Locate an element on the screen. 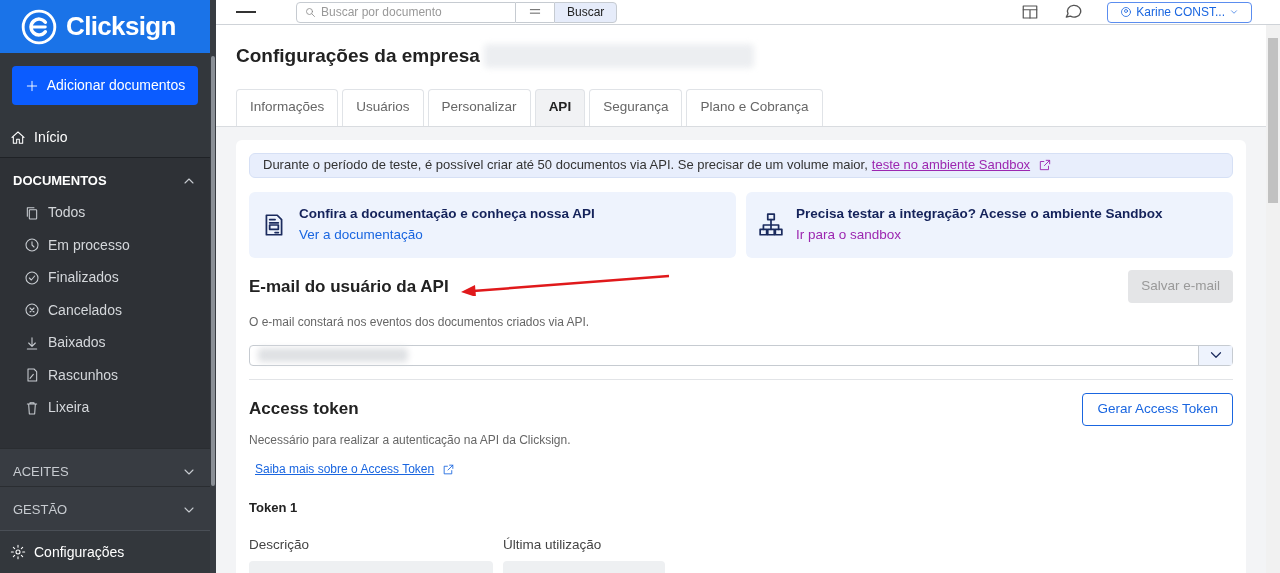 Image resolution: width=1280 pixels, height=573 pixels. home-icon is located at coordinates (18, 137).